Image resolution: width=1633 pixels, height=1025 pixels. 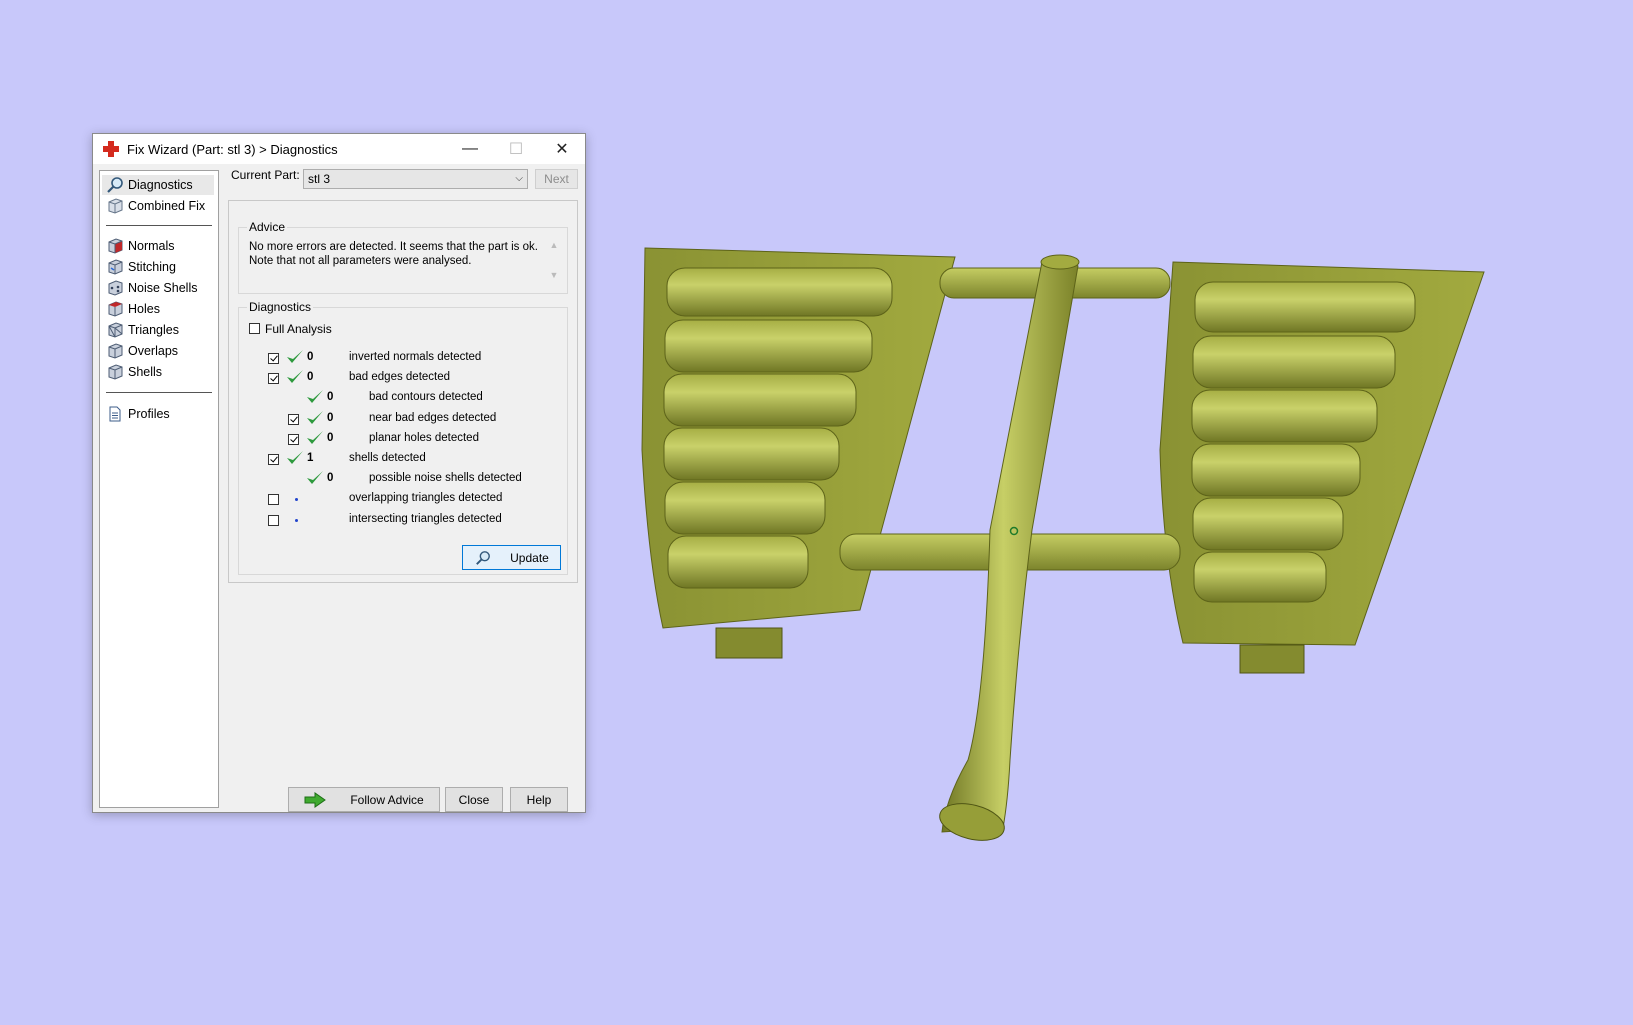 I want to click on diagnostic-label: bad contours detected, so click(x=426, y=397).